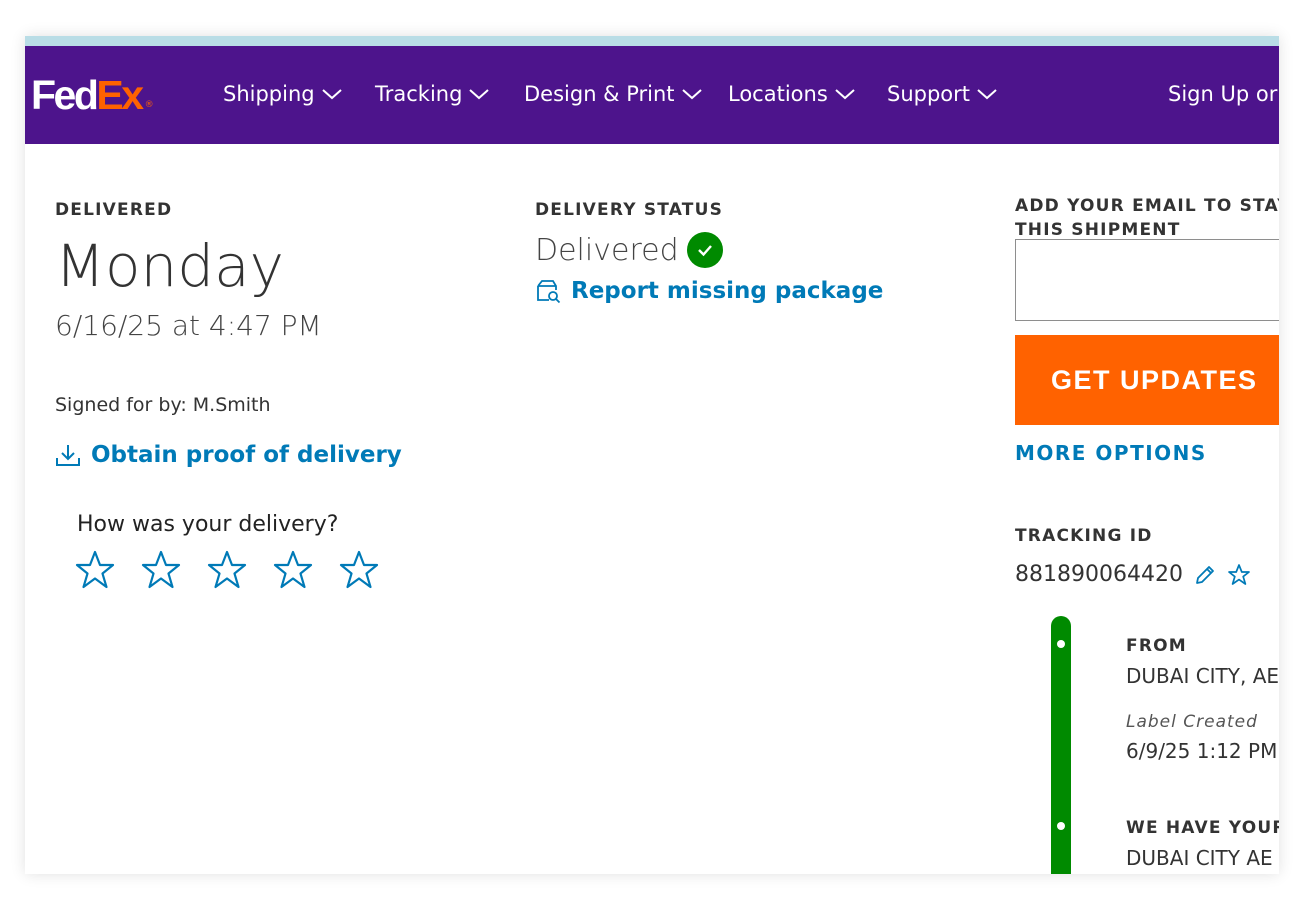  What do you see at coordinates (704, 250) in the screenshot?
I see `check-circle-icon` at bounding box center [704, 250].